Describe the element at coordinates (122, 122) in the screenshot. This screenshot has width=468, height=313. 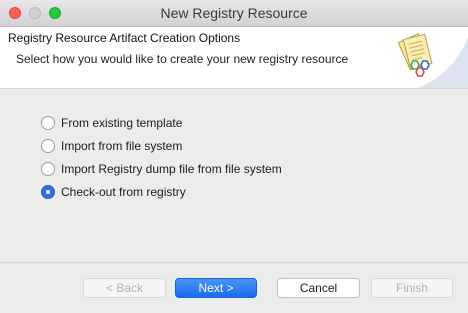
I see `option-label: From existing template` at that location.